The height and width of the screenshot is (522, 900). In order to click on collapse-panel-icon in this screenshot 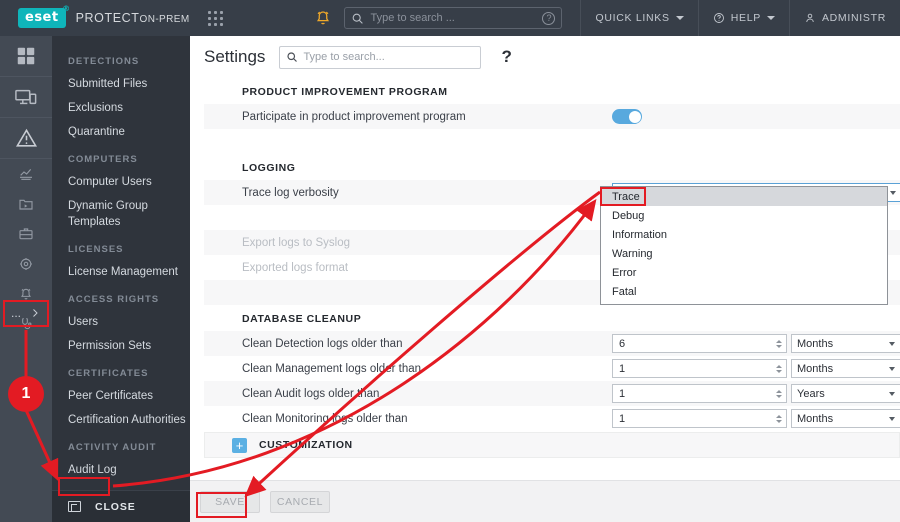, I will do `click(74, 506)`.